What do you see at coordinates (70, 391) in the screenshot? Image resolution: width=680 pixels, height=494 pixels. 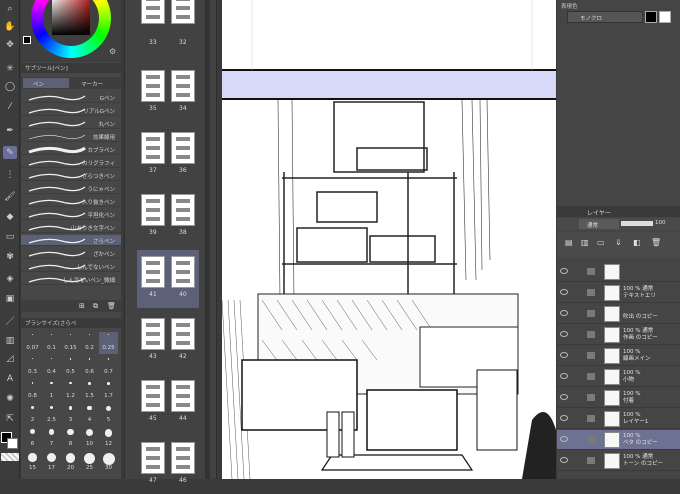 I see `brush-size-cell: 1.2` at bounding box center [70, 391].